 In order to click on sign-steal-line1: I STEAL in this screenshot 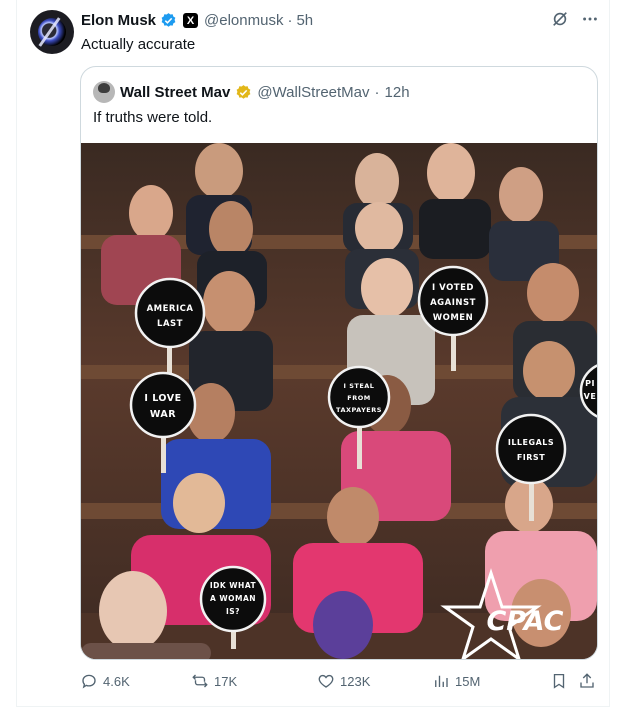, I will do `click(359, 386)`.